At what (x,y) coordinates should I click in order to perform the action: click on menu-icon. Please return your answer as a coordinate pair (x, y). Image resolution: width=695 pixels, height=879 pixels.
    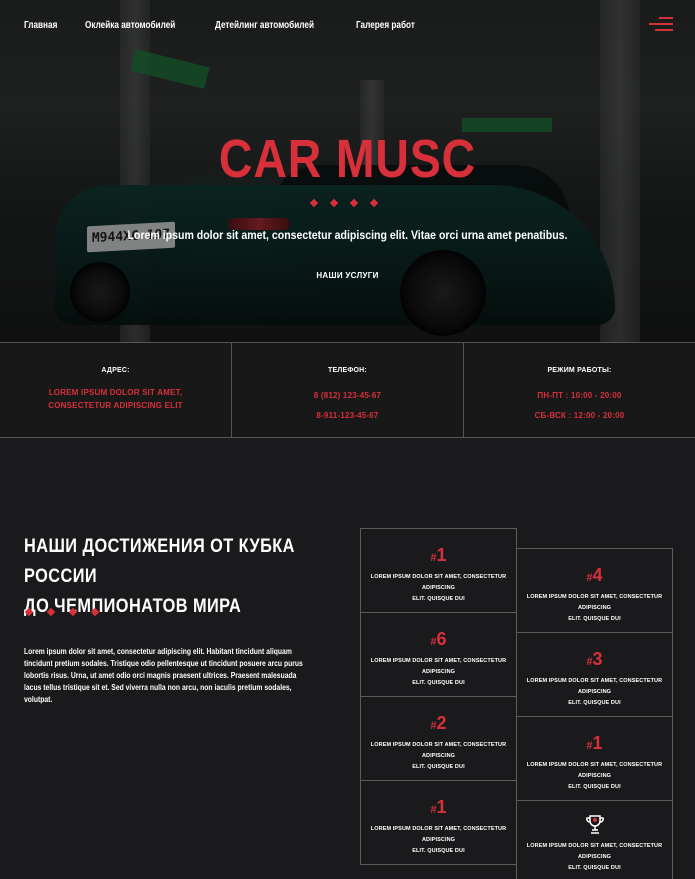
    Looking at the image, I should click on (661, 25).